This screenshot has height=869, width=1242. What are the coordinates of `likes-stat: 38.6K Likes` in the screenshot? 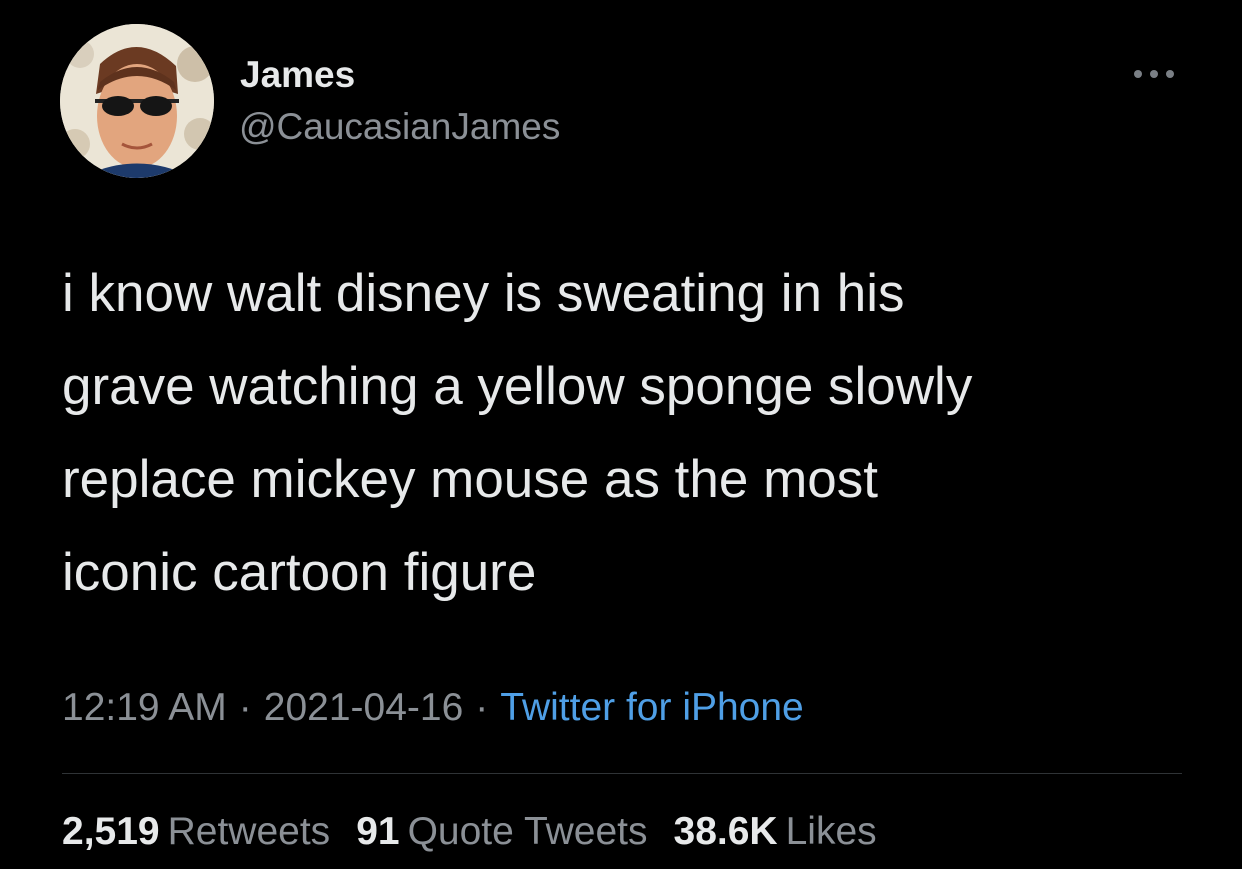 It's located at (775, 831).